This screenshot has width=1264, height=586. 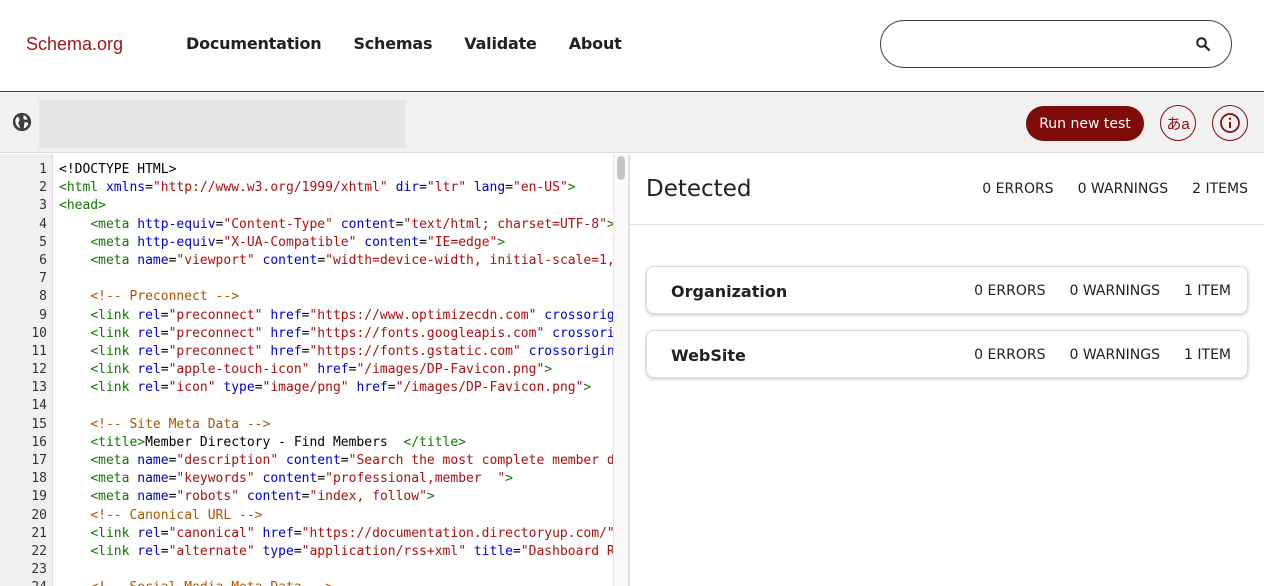 What do you see at coordinates (500, 43) in the screenshot?
I see `nav-validate: Validate` at bounding box center [500, 43].